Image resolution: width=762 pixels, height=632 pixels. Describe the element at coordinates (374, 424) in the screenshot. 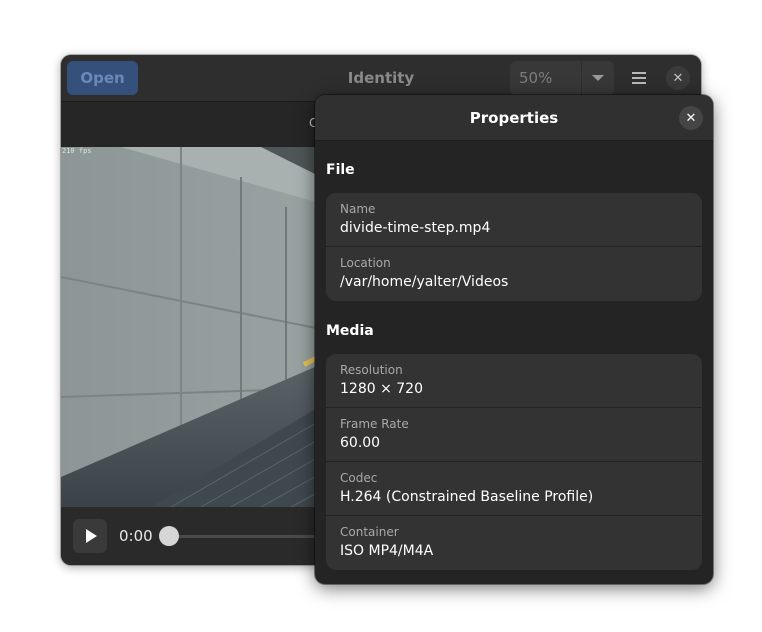

I see `property-label: Frame Rate` at that location.